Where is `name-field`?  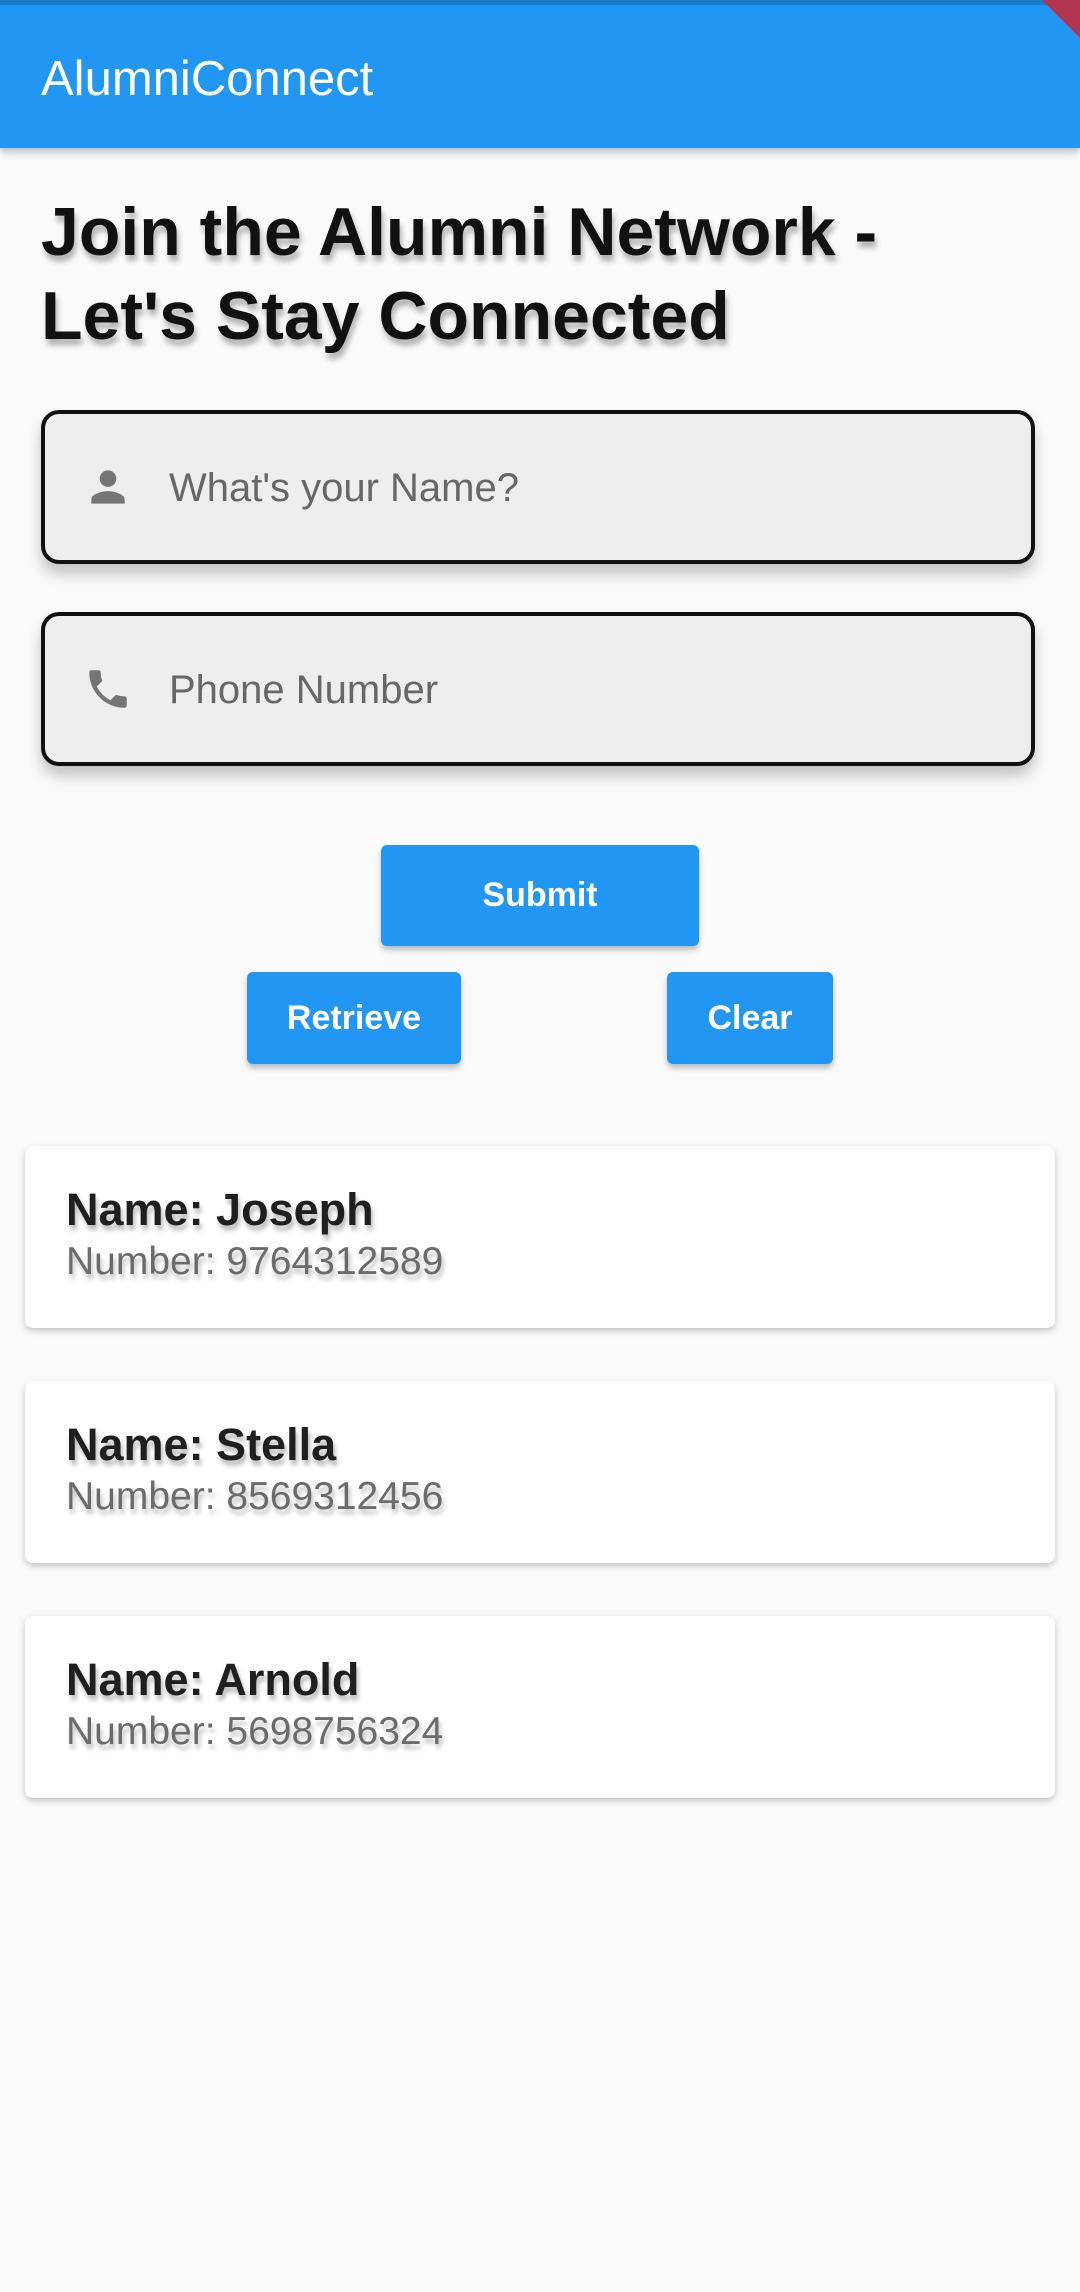
name-field is located at coordinates (538, 487).